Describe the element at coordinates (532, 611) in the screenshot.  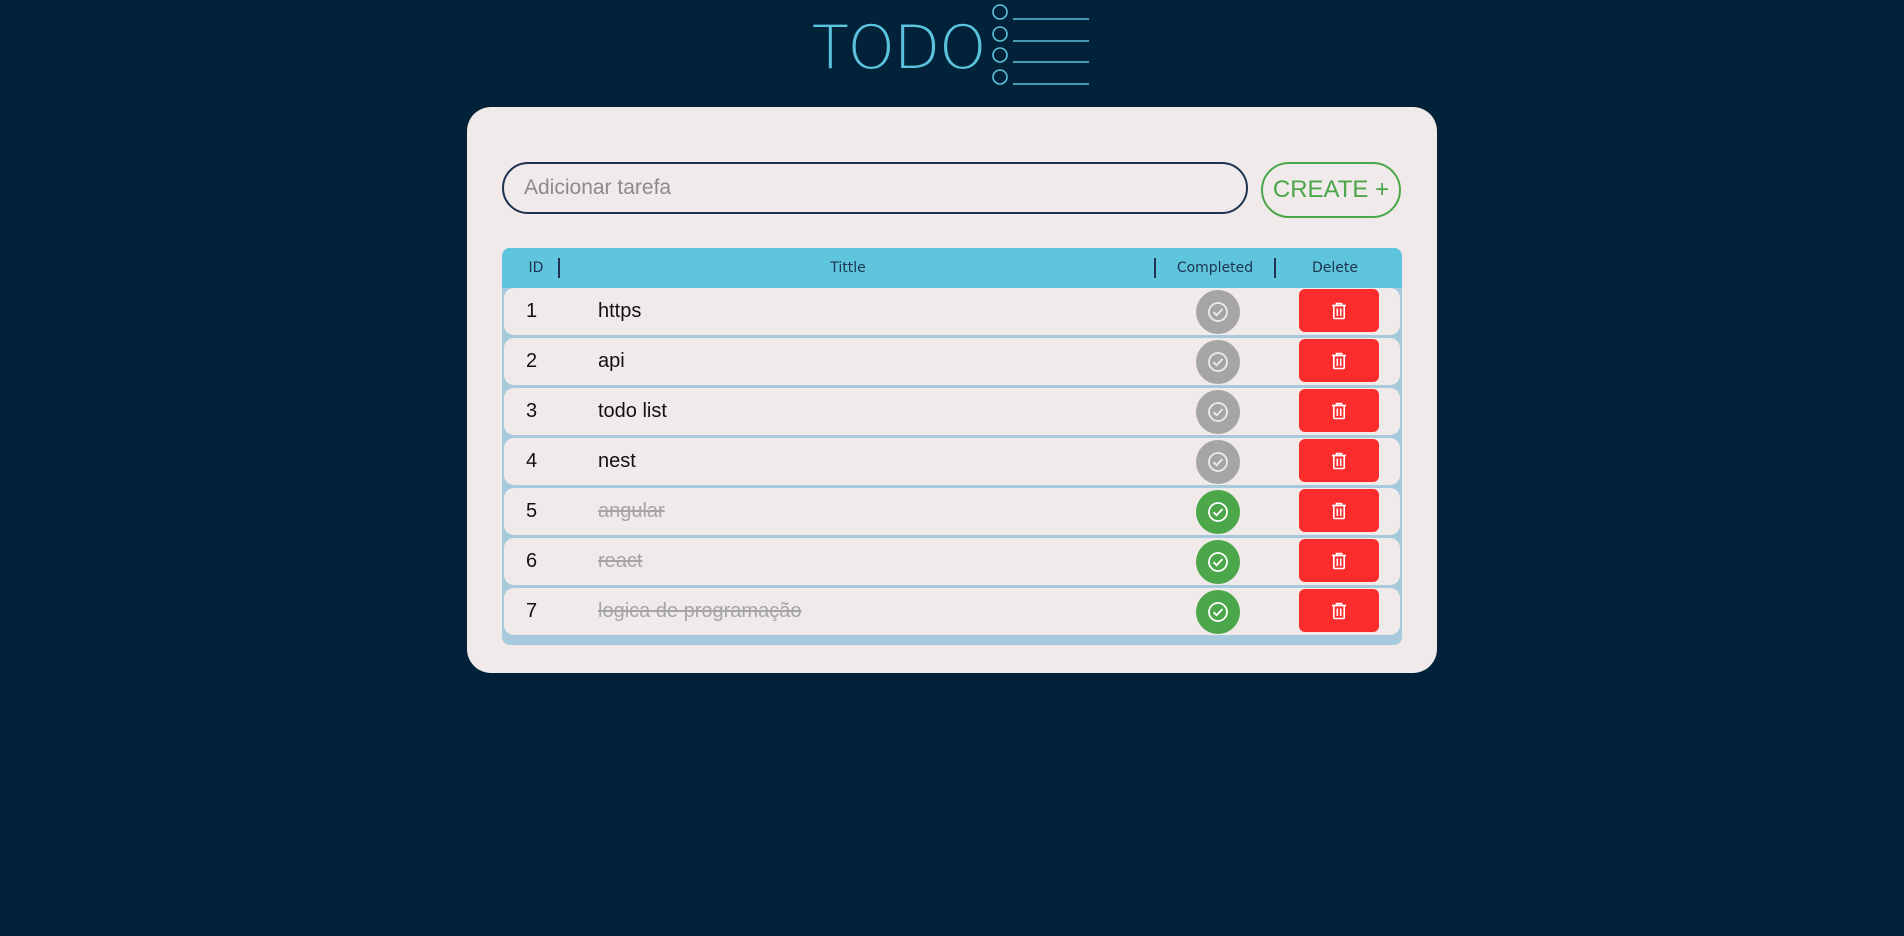
I see `task-id: 7` at that location.